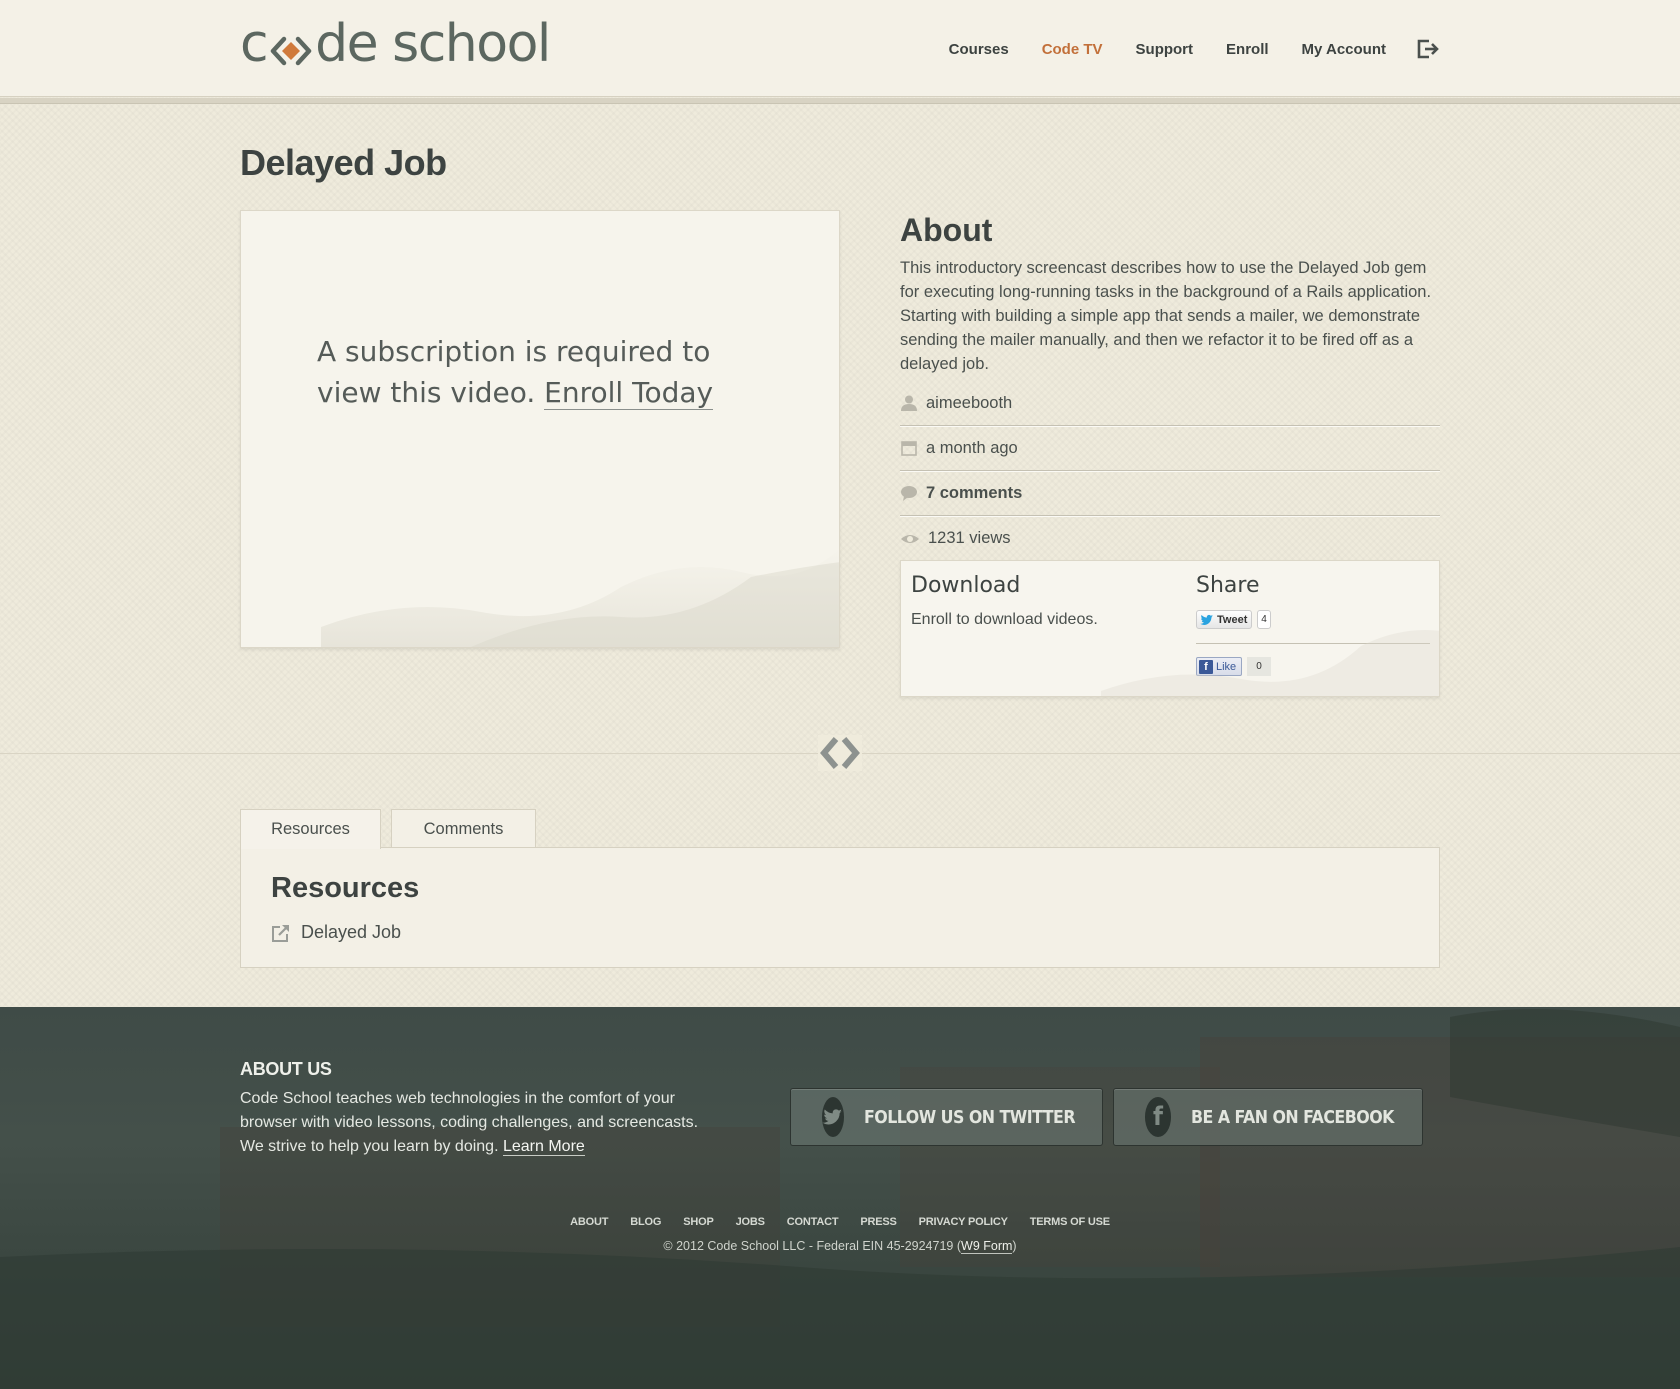 The image size is (1680, 1389). Describe the element at coordinates (286, 1069) in the screenshot. I see `footer-about-title: ABOUT US` at that location.